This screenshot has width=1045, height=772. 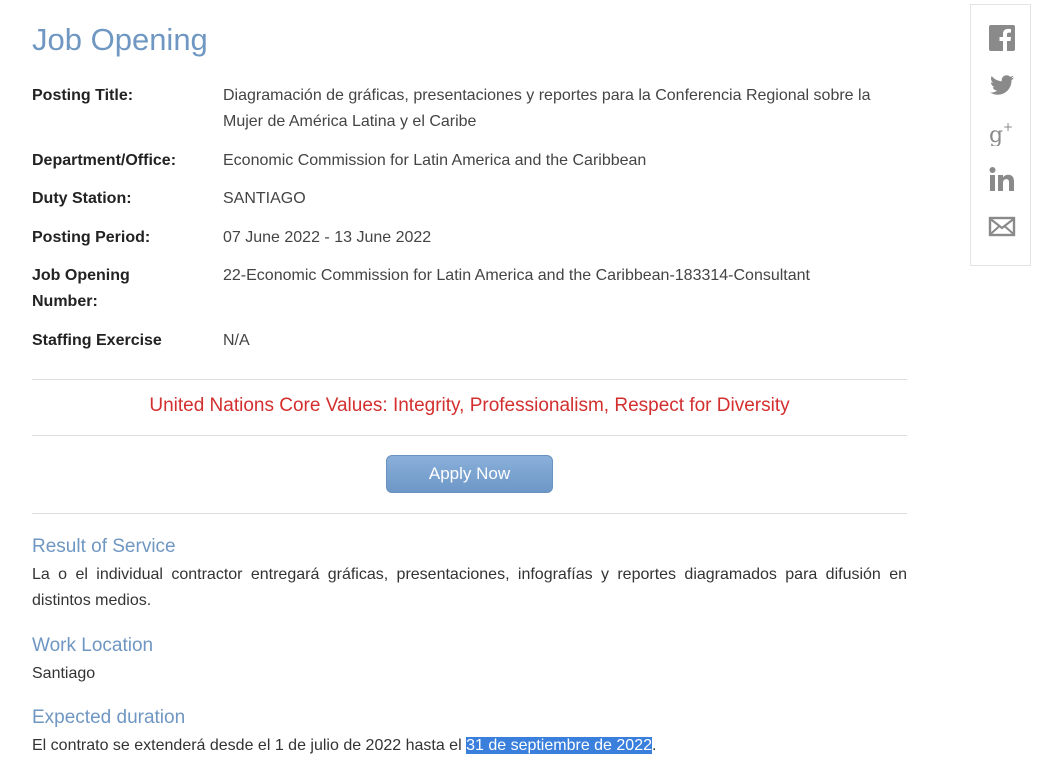 What do you see at coordinates (97, 340) in the screenshot?
I see `field-label: Staffing Exercise` at bounding box center [97, 340].